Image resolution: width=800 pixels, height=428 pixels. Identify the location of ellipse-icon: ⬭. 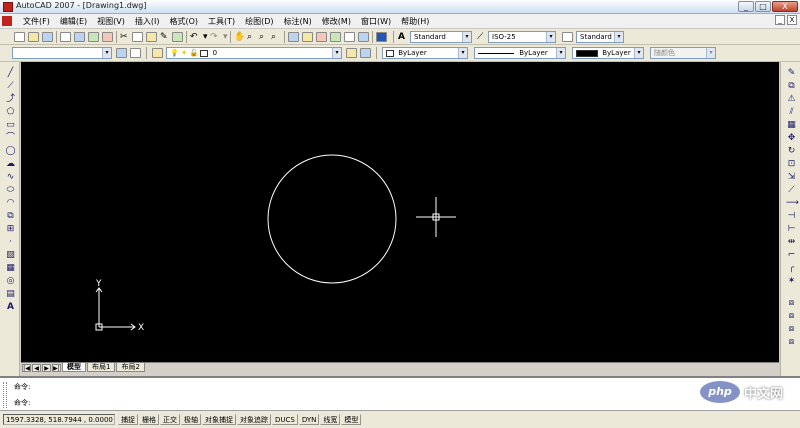
(10, 190).